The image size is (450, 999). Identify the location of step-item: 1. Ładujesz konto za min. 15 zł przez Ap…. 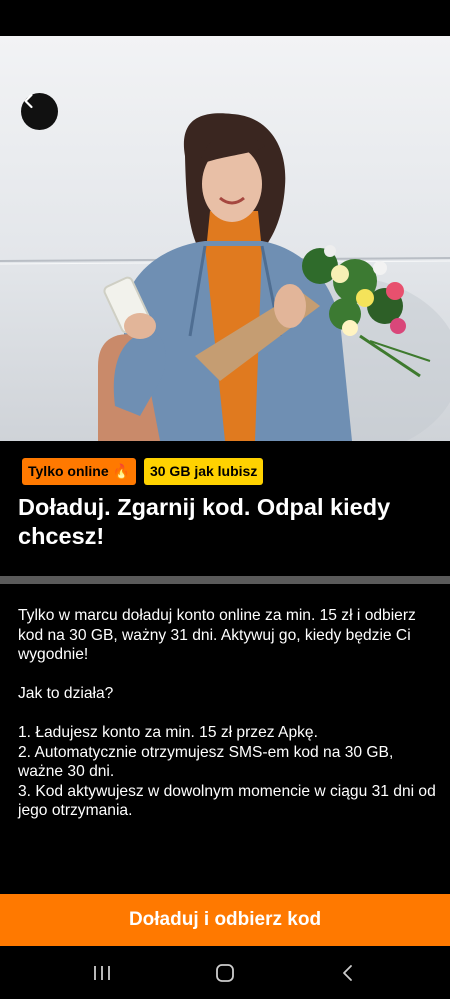
(168, 732).